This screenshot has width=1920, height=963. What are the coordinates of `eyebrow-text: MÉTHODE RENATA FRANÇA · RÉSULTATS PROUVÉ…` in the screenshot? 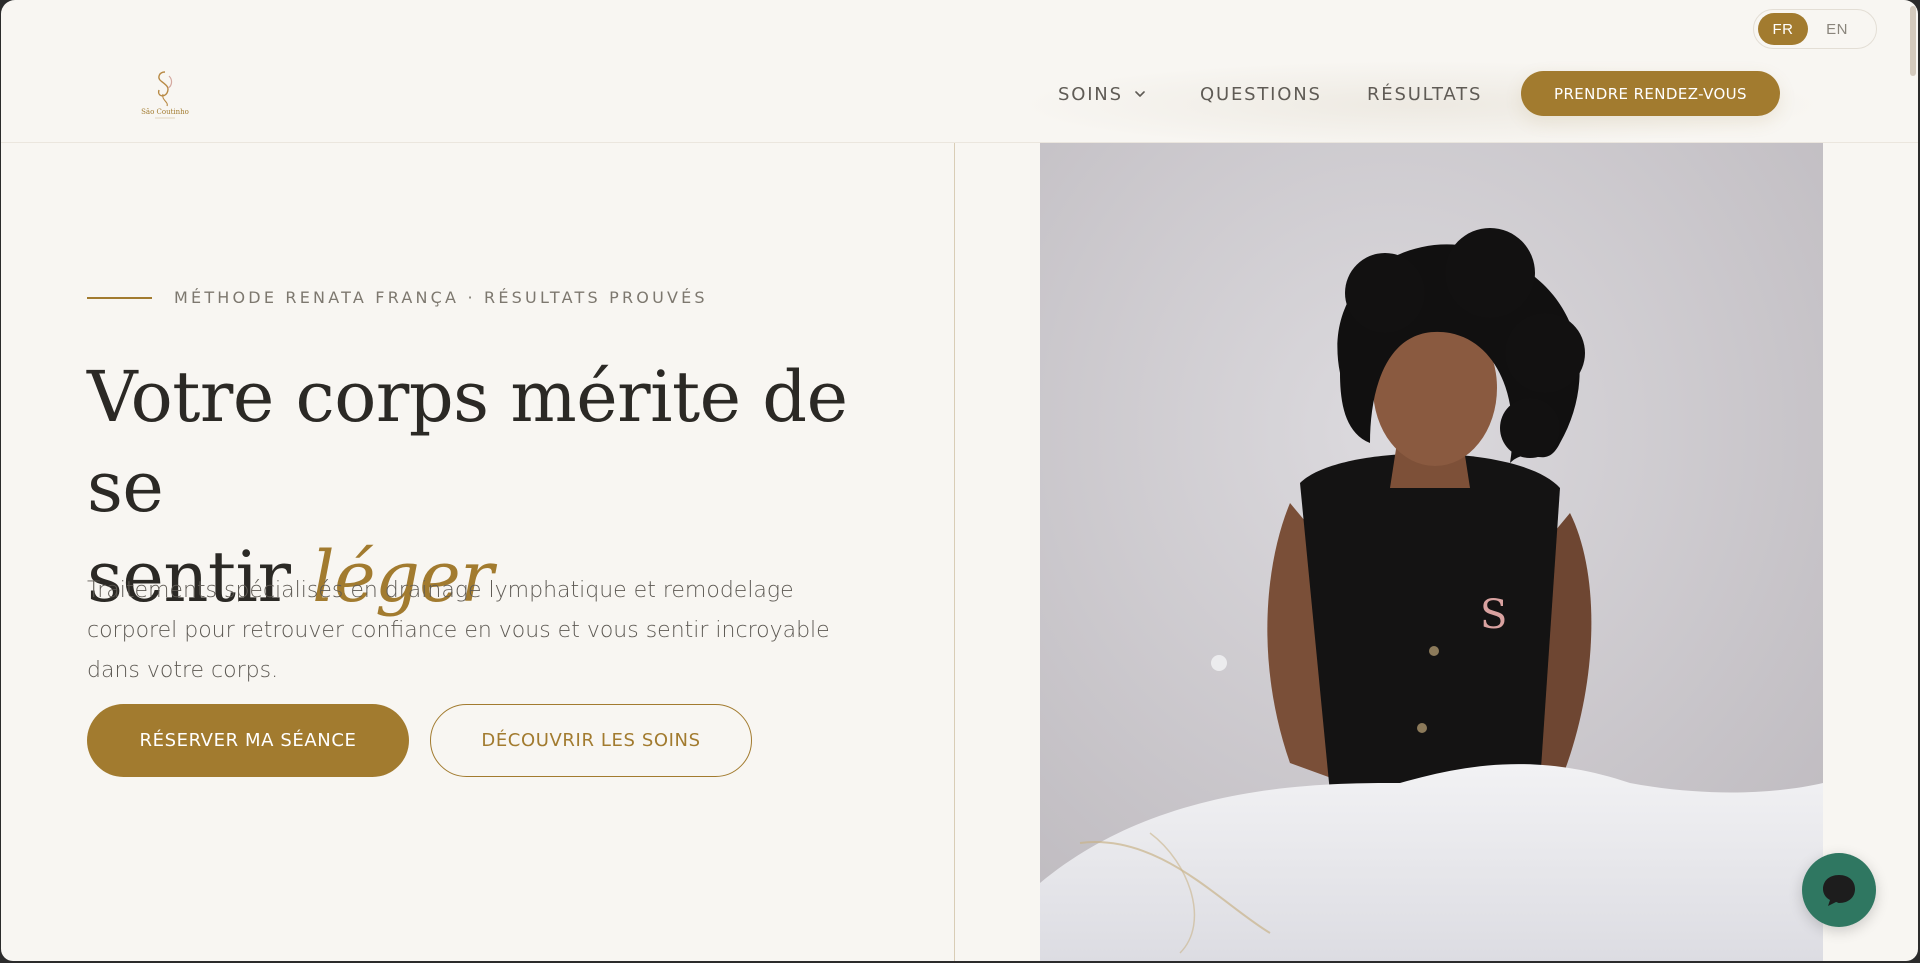 It's located at (441, 297).